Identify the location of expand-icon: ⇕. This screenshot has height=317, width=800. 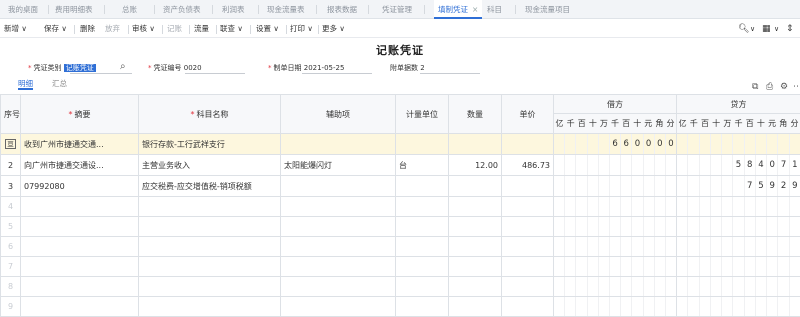
(790, 29).